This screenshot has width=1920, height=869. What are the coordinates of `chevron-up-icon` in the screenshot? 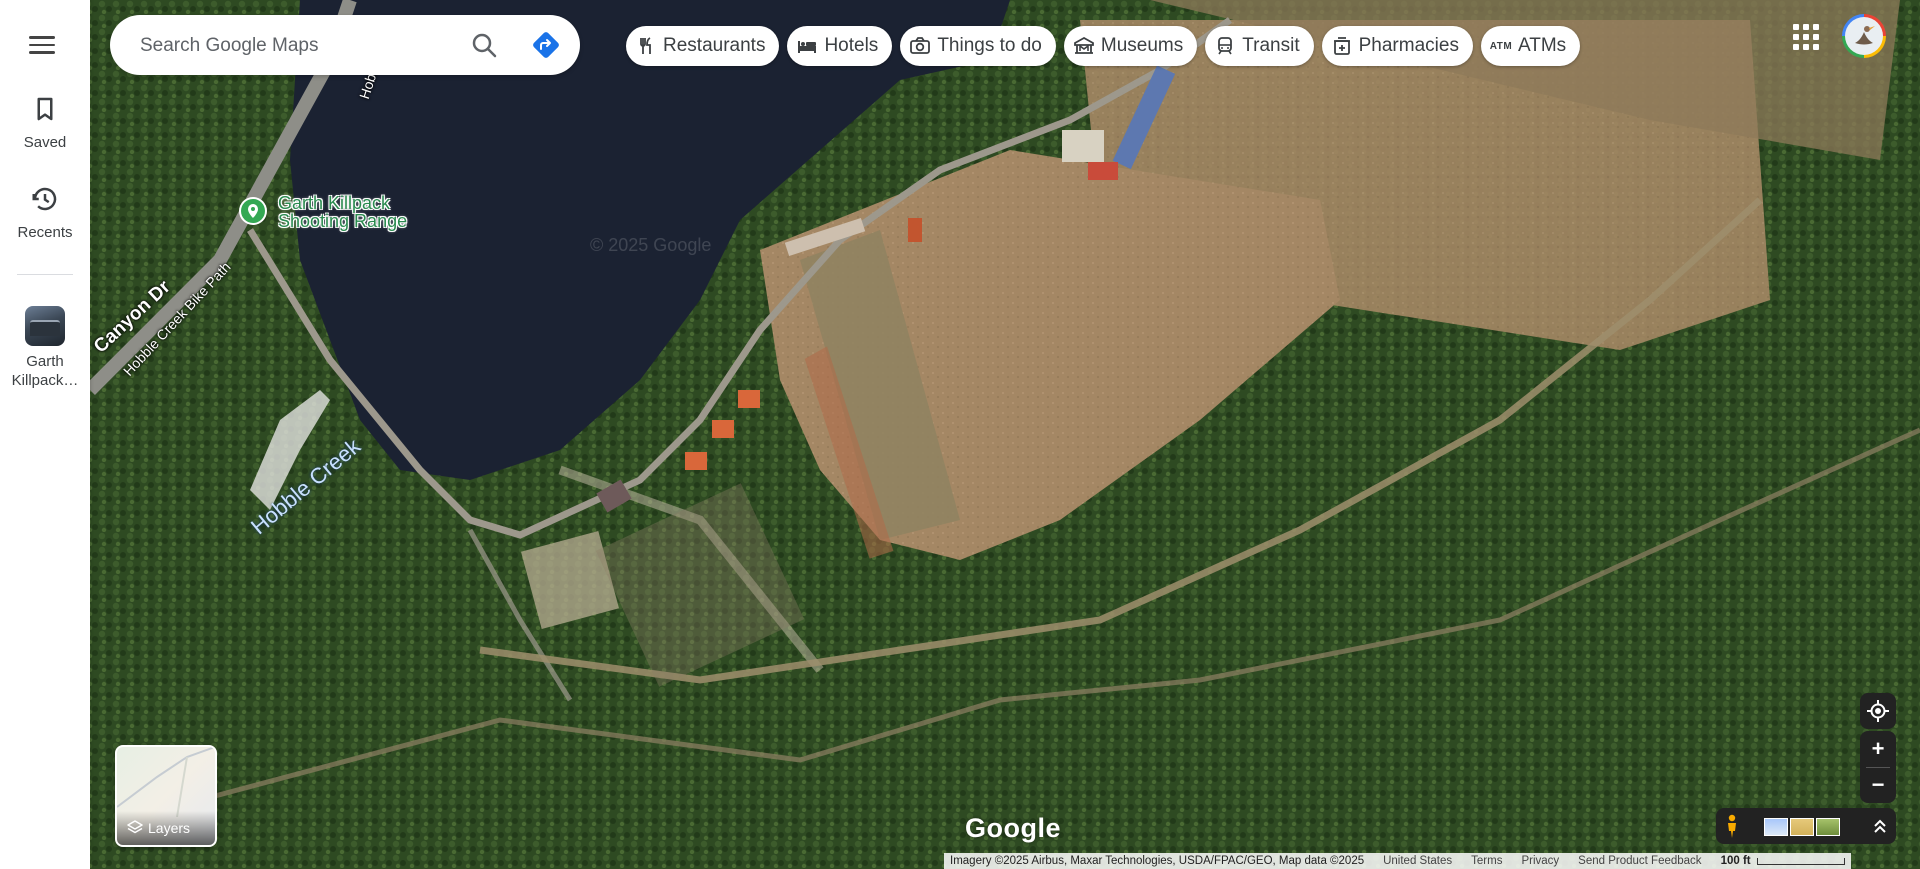 It's located at (1880, 826).